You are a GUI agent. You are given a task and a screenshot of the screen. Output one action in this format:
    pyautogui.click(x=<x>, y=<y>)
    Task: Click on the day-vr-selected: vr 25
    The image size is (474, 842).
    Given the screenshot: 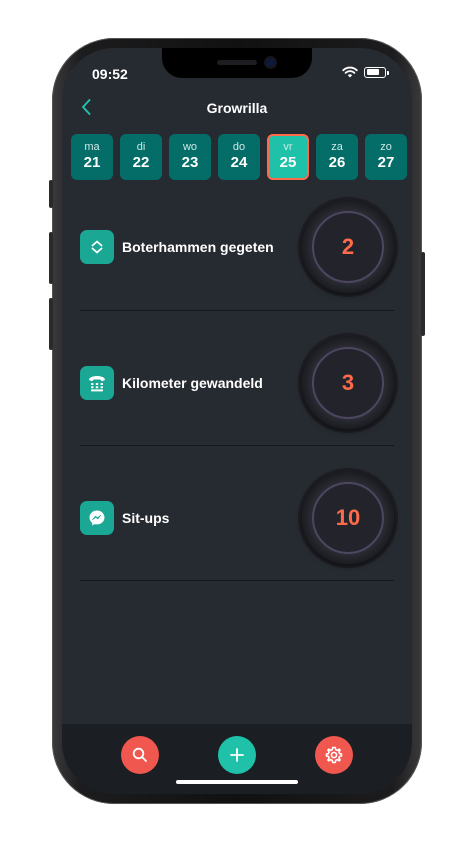 What is the action you would take?
    pyautogui.click(x=288, y=157)
    